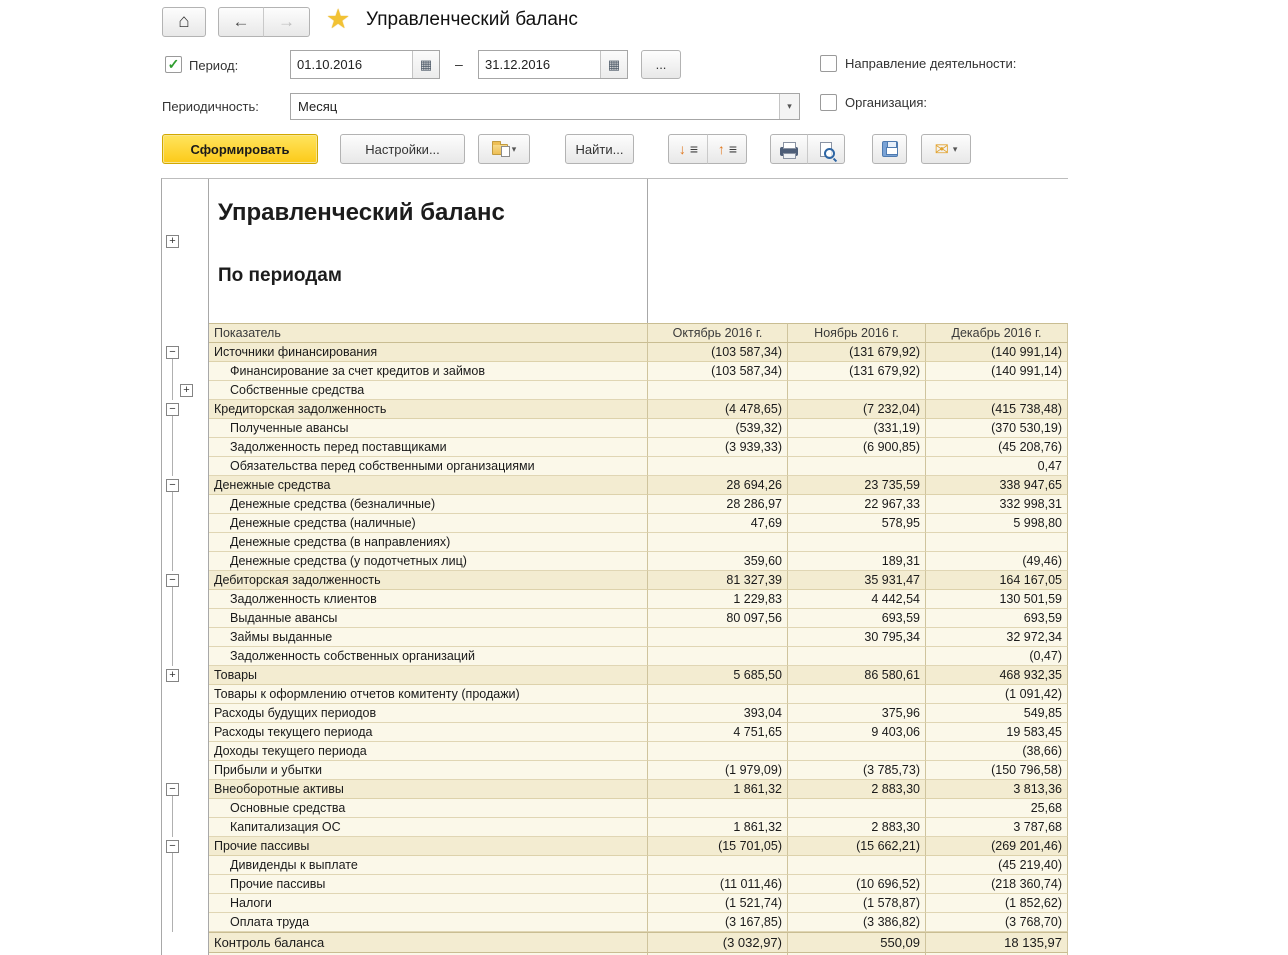 This screenshot has height=955, width=1288. Describe the element at coordinates (428, 675) in the screenshot. I see `row-label: Товары` at that location.